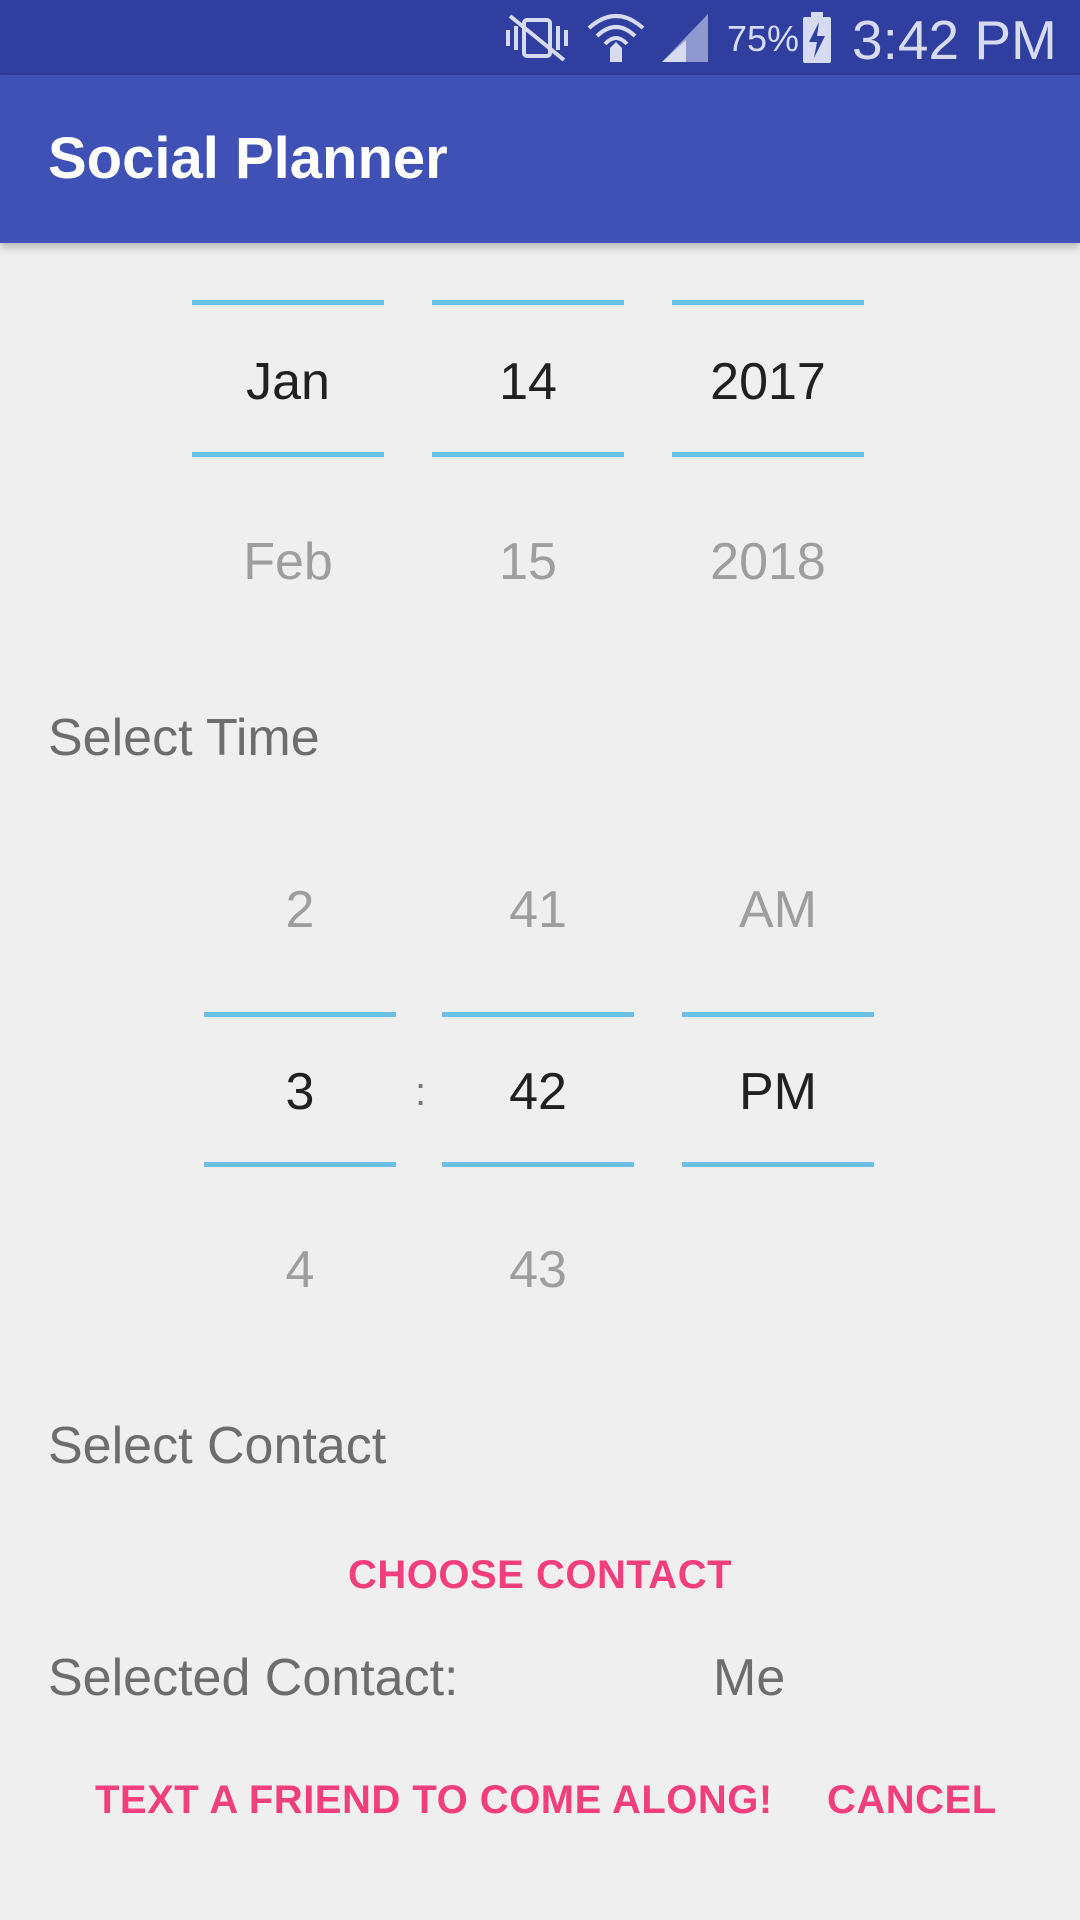 The image size is (1080, 1920). I want to click on ampm-selected: PM, so click(778, 1092).